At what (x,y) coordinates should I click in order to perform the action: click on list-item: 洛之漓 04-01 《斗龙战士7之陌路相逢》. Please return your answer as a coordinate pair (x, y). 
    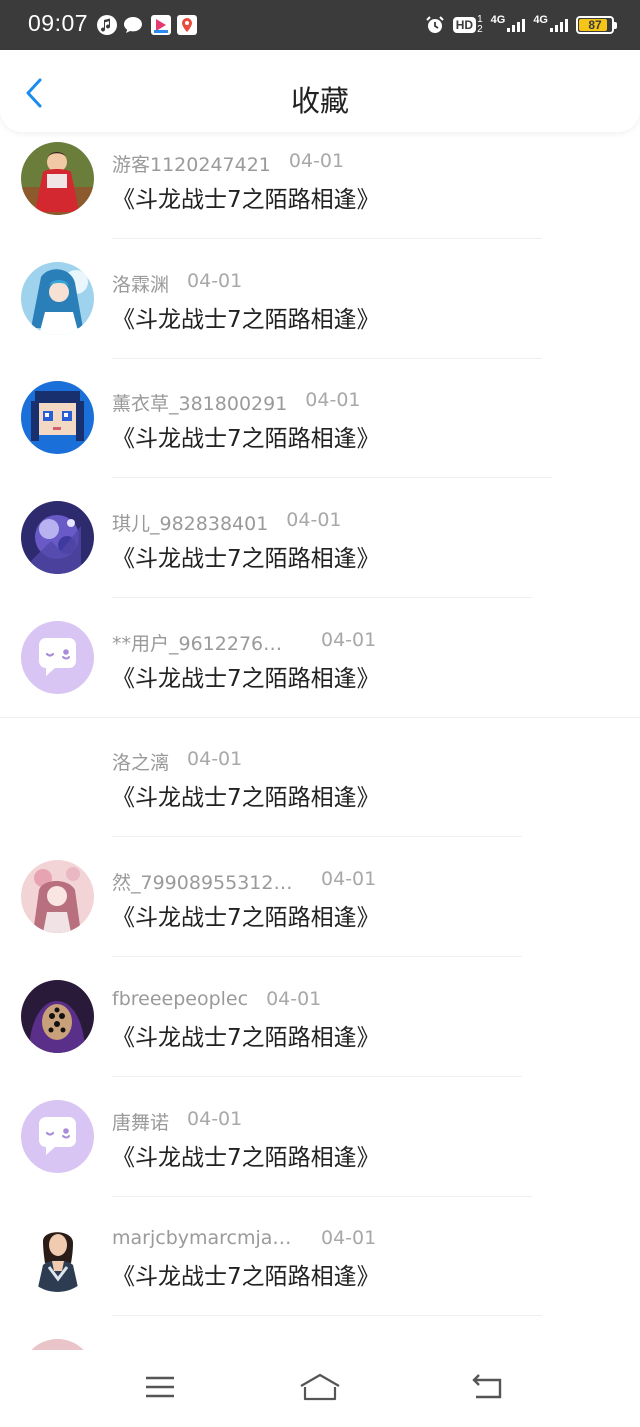
    Looking at the image, I should click on (320, 790).